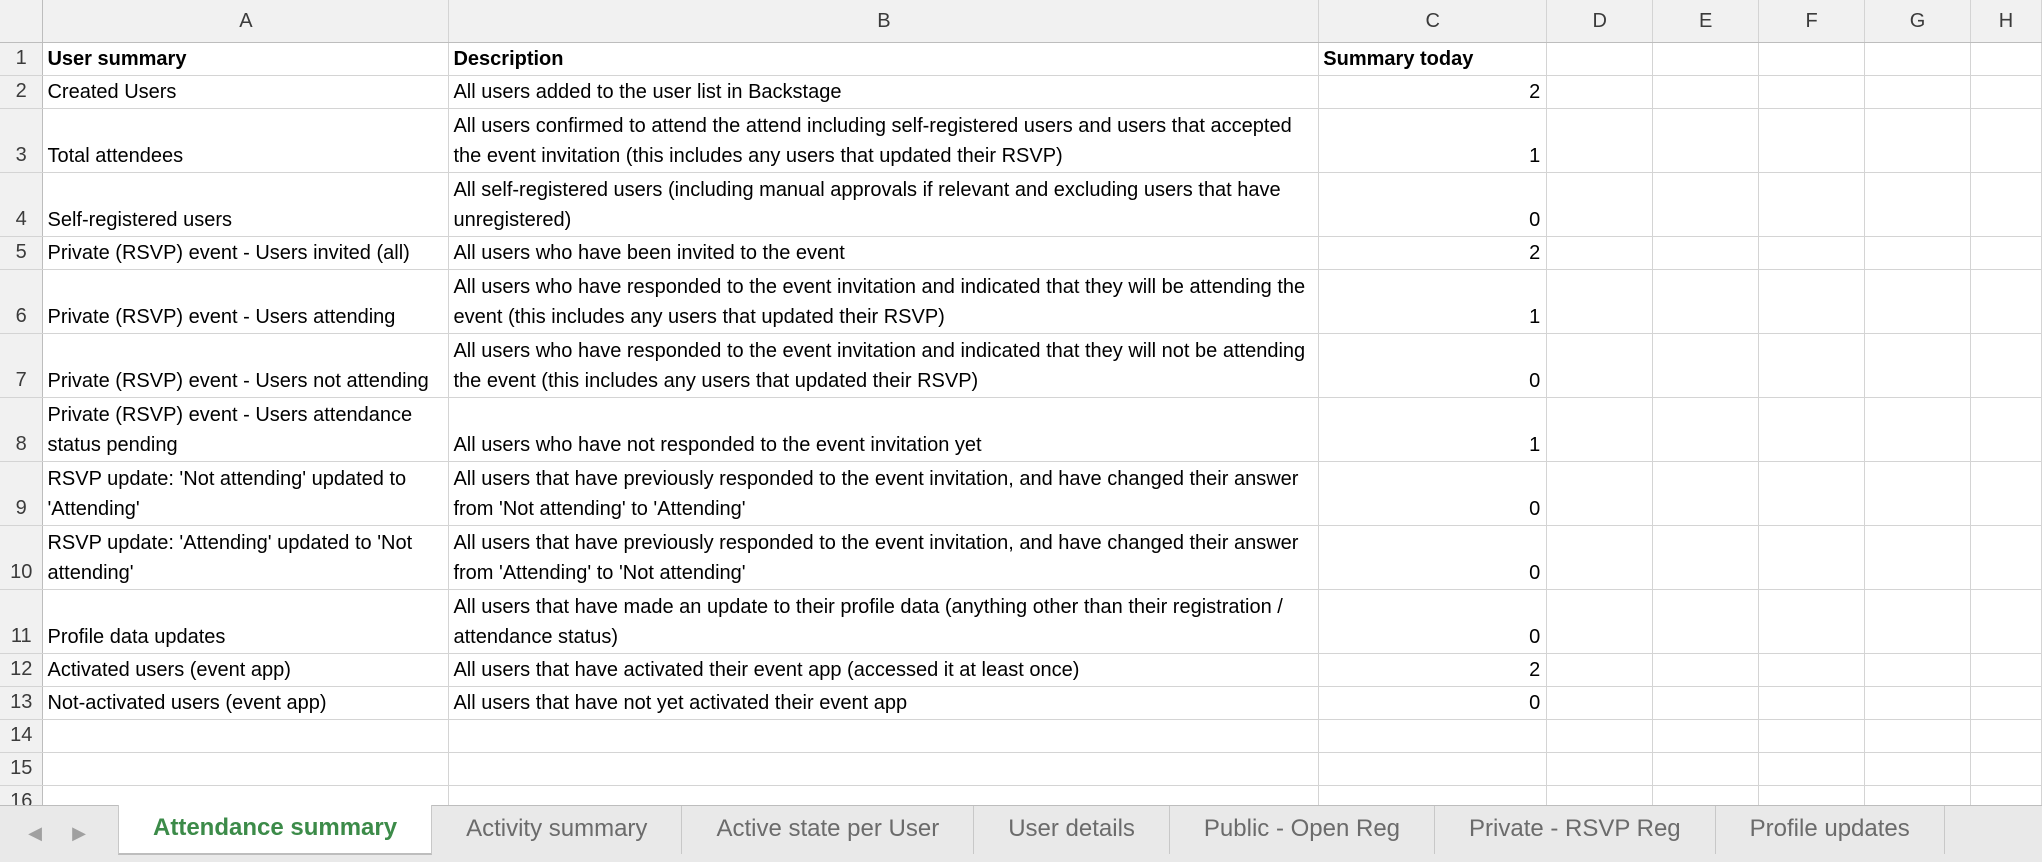 The width and height of the screenshot is (2042, 862). I want to click on row-header: 7, so click(22, 365).